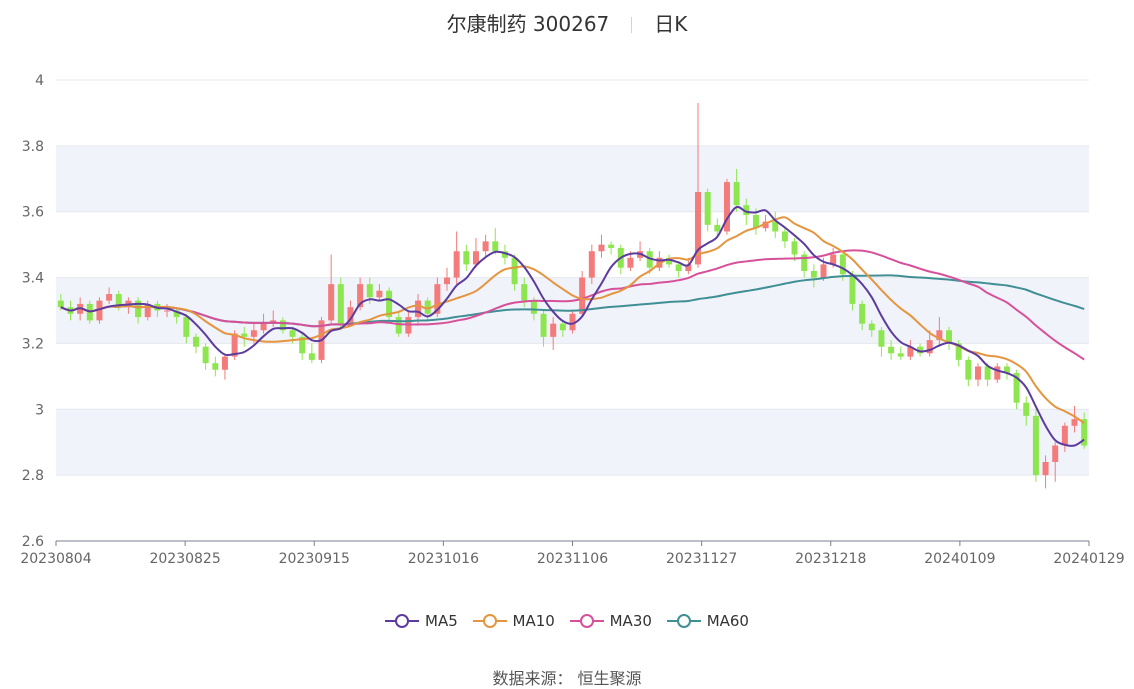 The image size is (1134, 689). Describe the element at coordinates (33, 213) in the screenshot. I see `y-tick-label: 3.6` at that location.